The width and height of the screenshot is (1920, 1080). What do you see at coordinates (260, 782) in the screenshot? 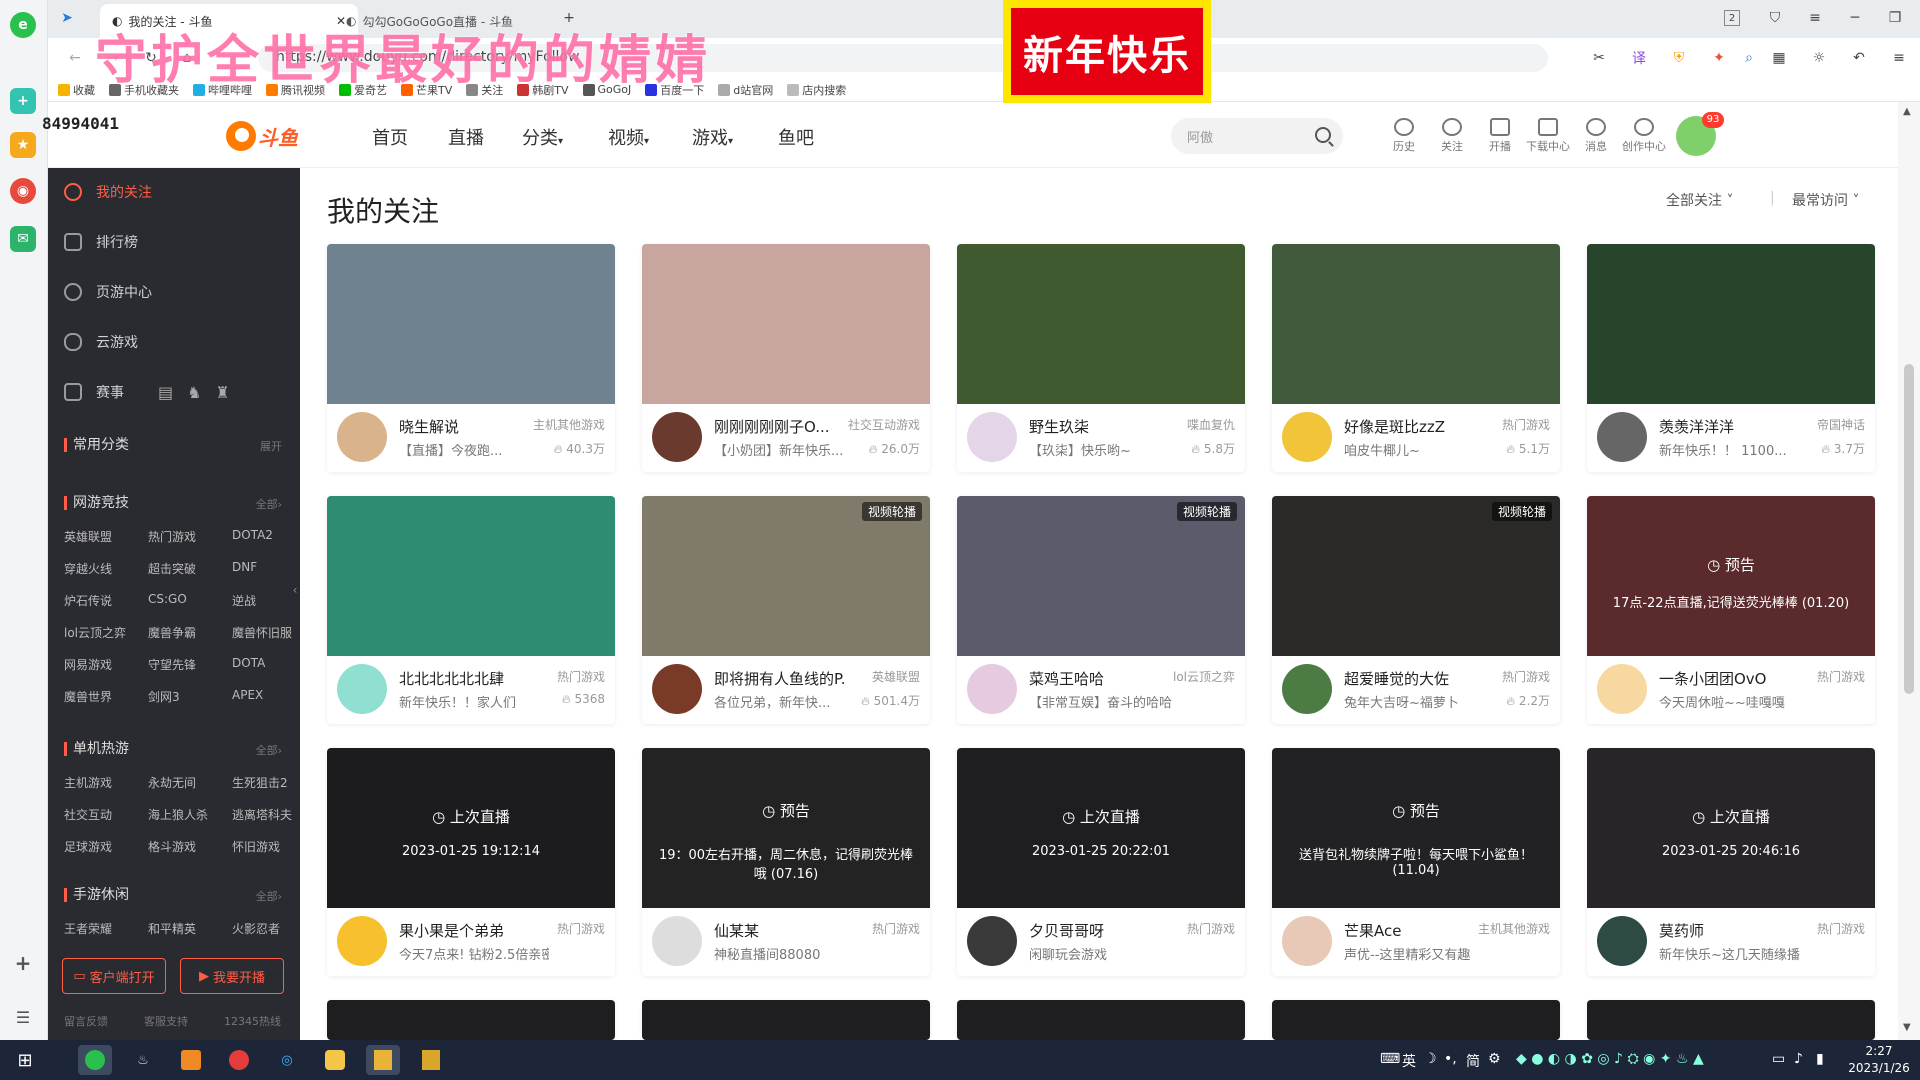
I see `category-link: 生死狙击2` at bounding box center [260, 782].